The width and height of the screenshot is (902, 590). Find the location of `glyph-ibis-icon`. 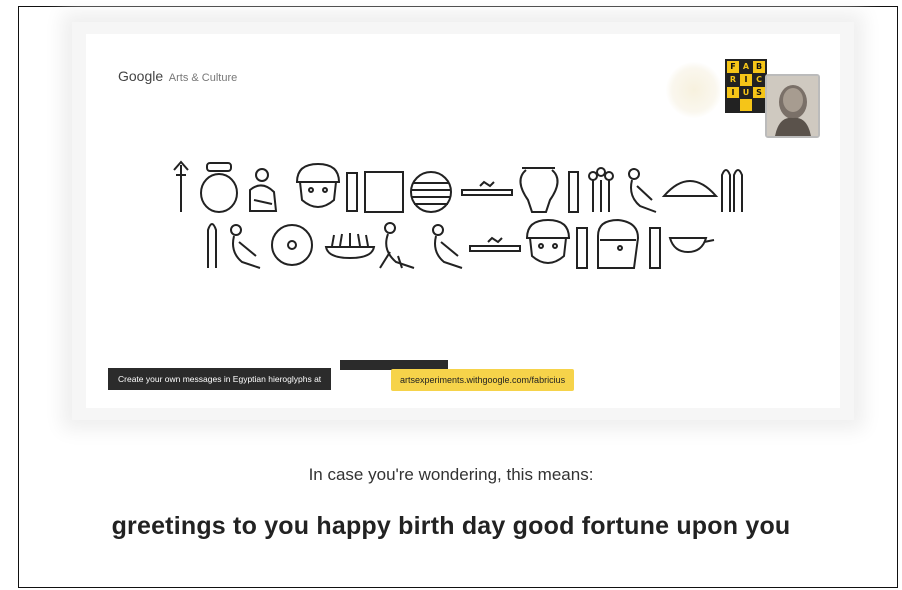

glyph-ibis-icon is located at coordinates (397, 245).